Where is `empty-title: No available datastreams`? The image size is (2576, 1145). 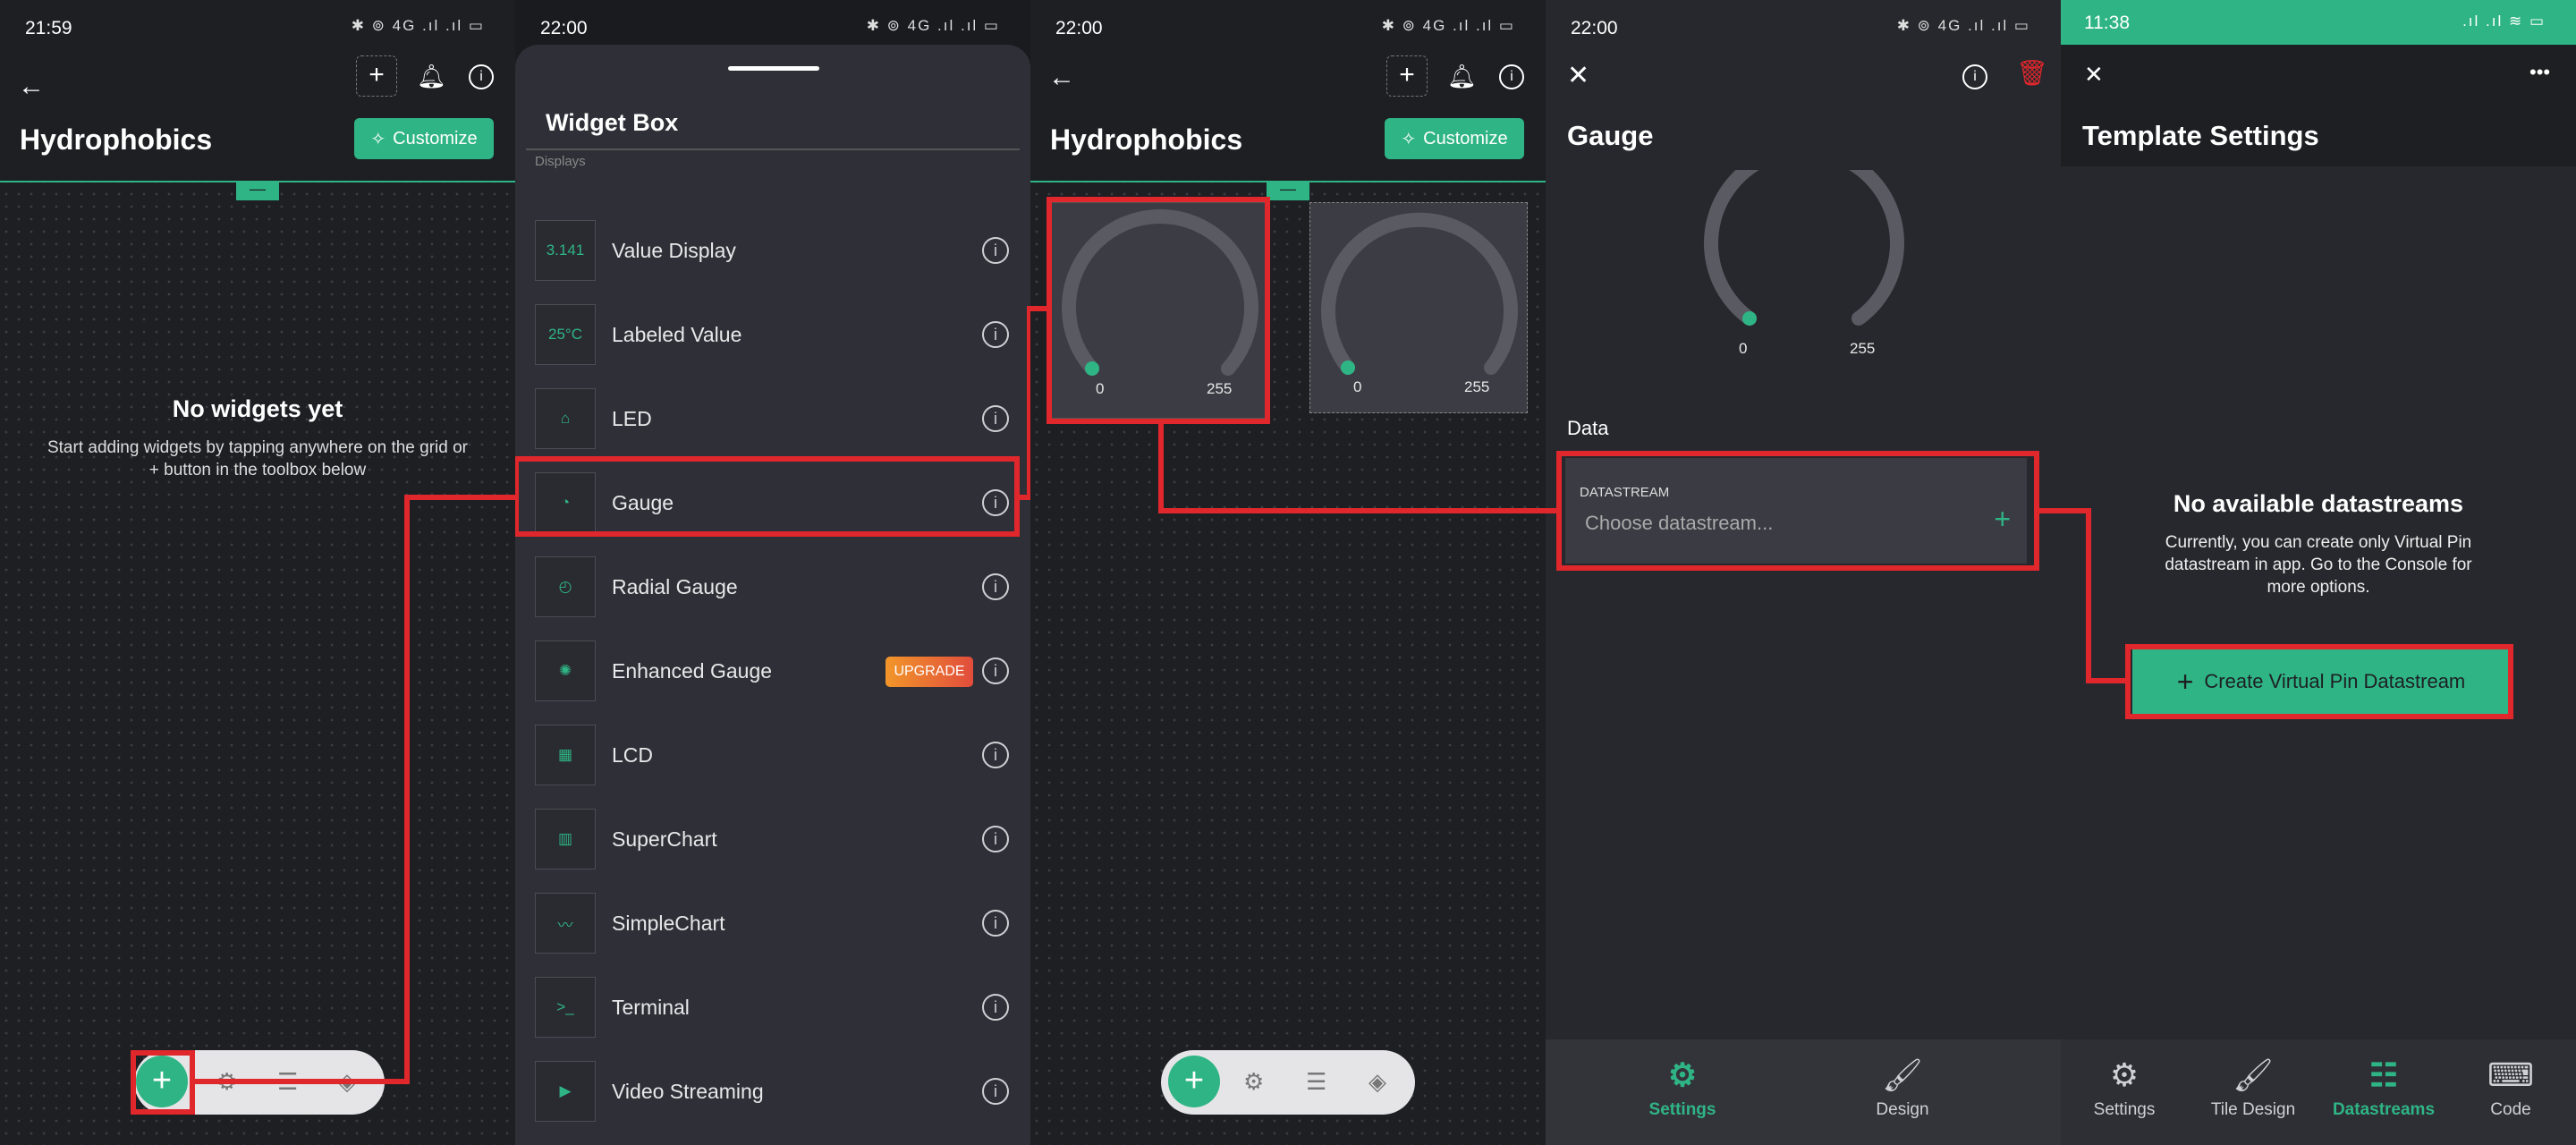 empty-title: No available datastreams is located at coordinates (2318, 503).